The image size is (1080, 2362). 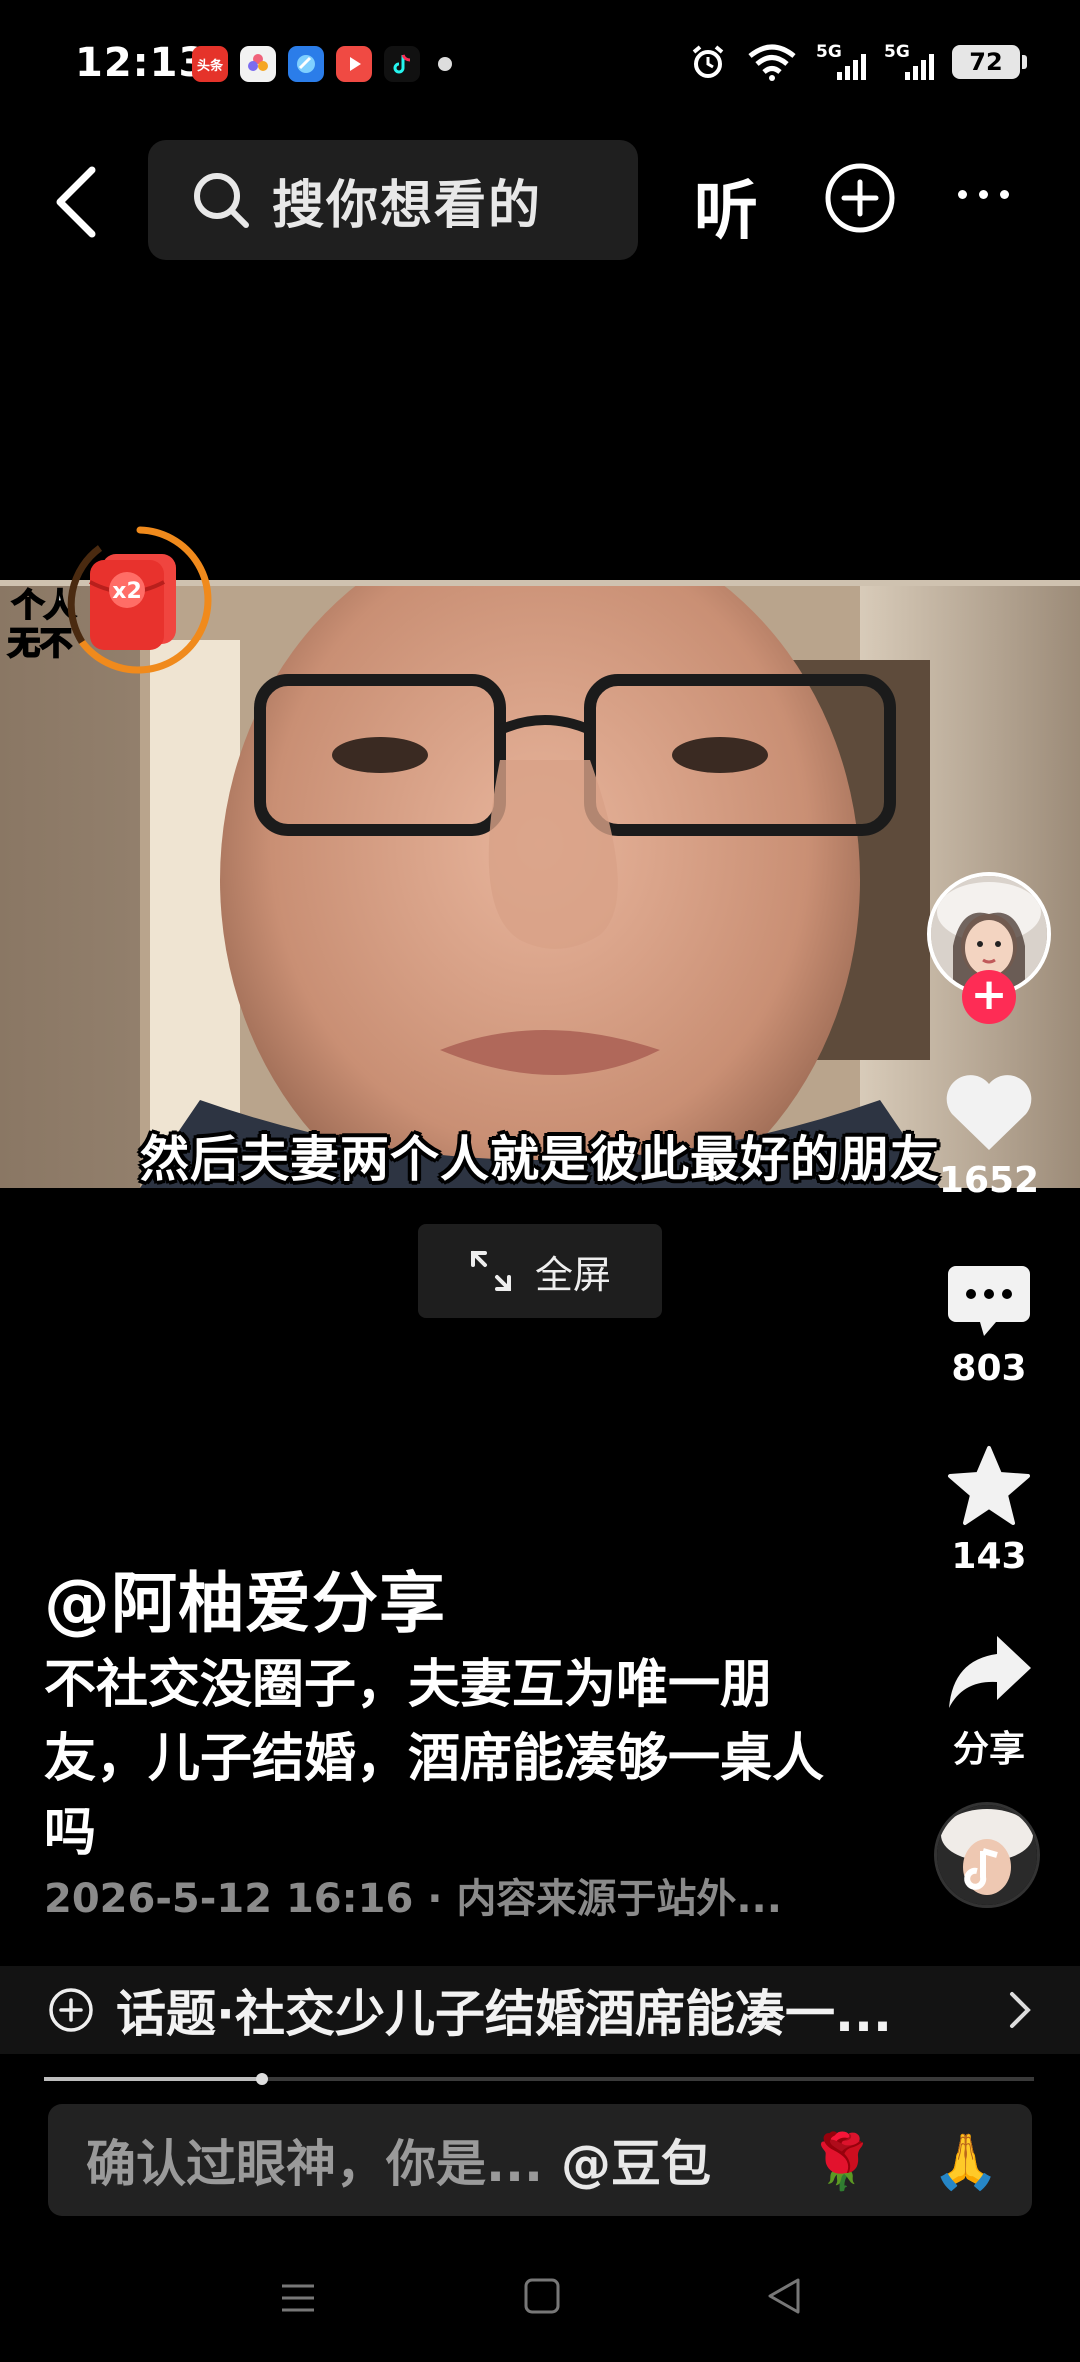 What do you see at coordinates (210, 64) in the screenshot?
I see `toutiao-app-icon: 头条` at bounding box center [210, 64].